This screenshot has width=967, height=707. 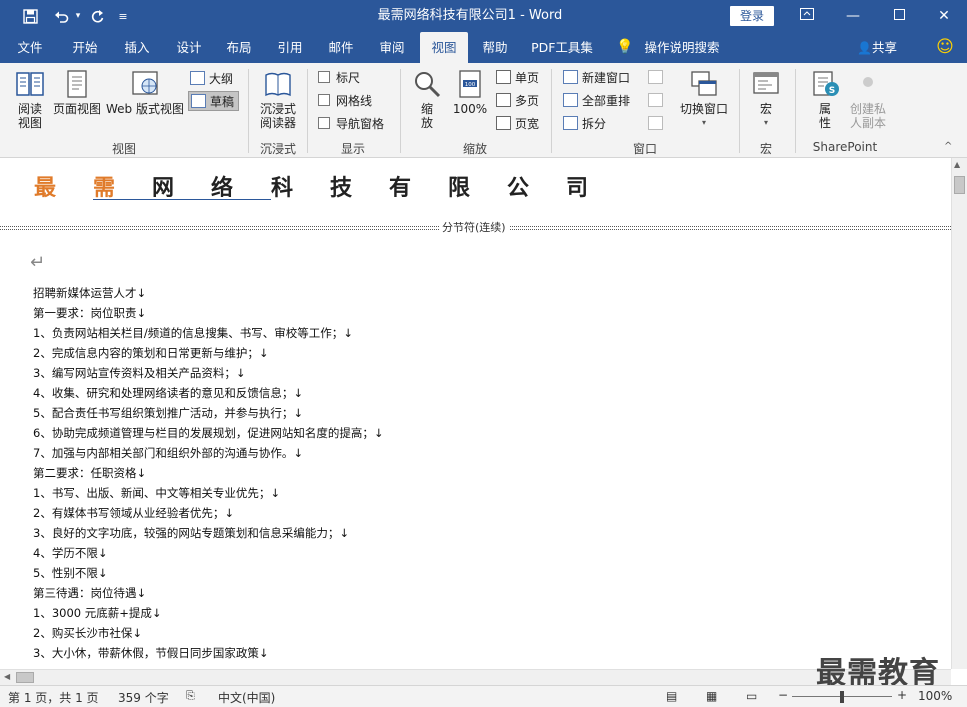 What do you see at coordinates (671, 696) in the screenshot?
I see `read-mode-view-icon: ▤` at bounding box center [671, 696].